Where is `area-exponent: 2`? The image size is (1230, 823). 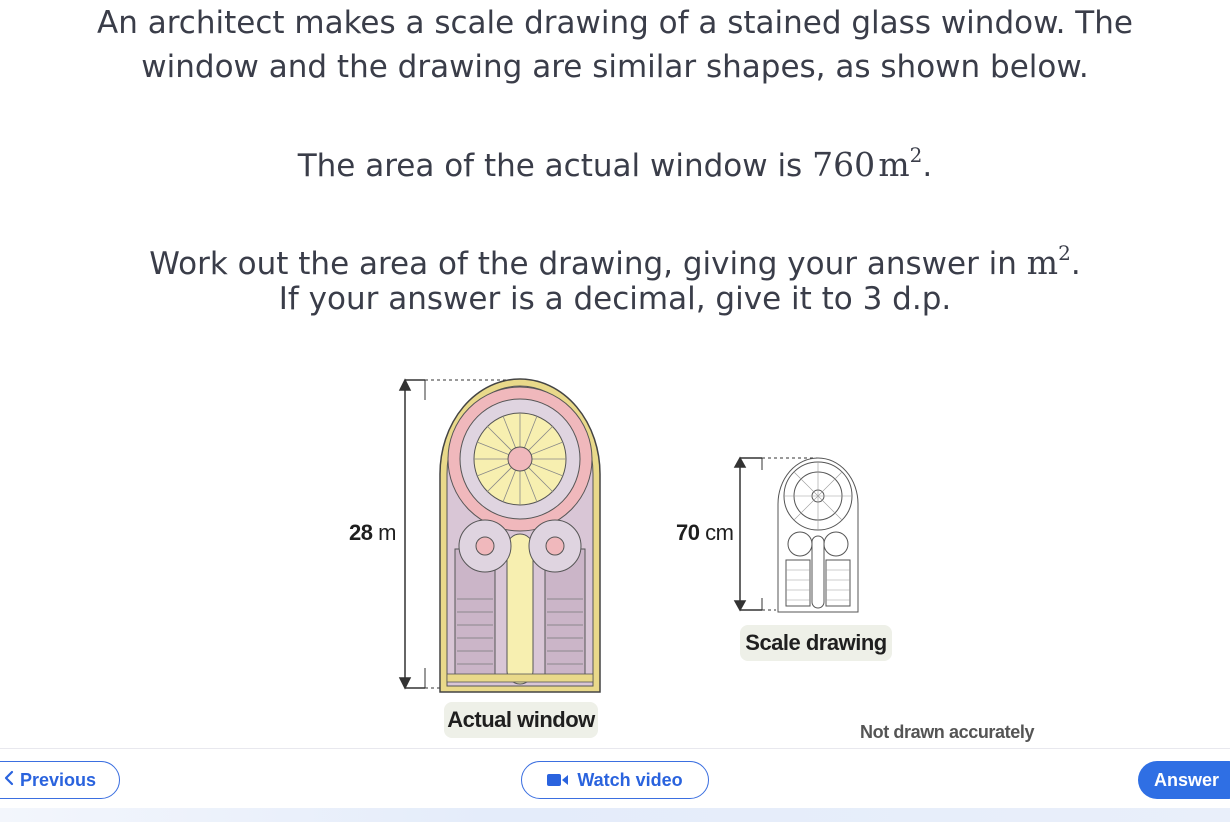 area-exponent: 2 is located at coordinates (916, 155).